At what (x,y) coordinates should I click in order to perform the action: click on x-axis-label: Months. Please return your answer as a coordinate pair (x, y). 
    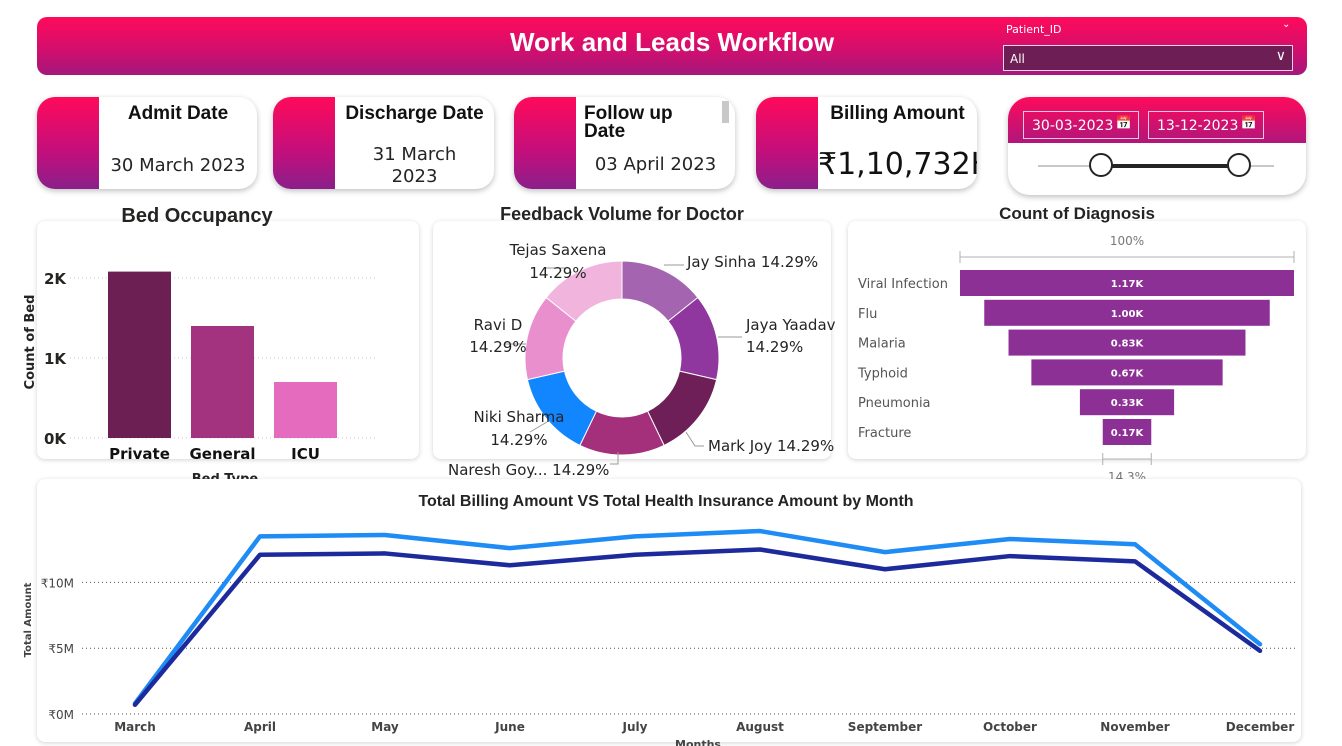
    Looking at the image, I should click on (698, 742).